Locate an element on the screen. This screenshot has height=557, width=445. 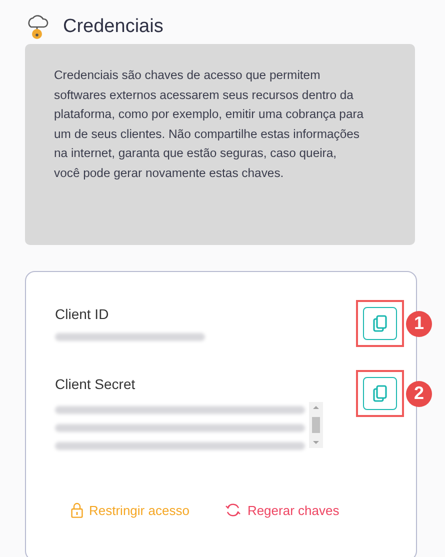
refresh-icon is located at coordinates (233, 510).